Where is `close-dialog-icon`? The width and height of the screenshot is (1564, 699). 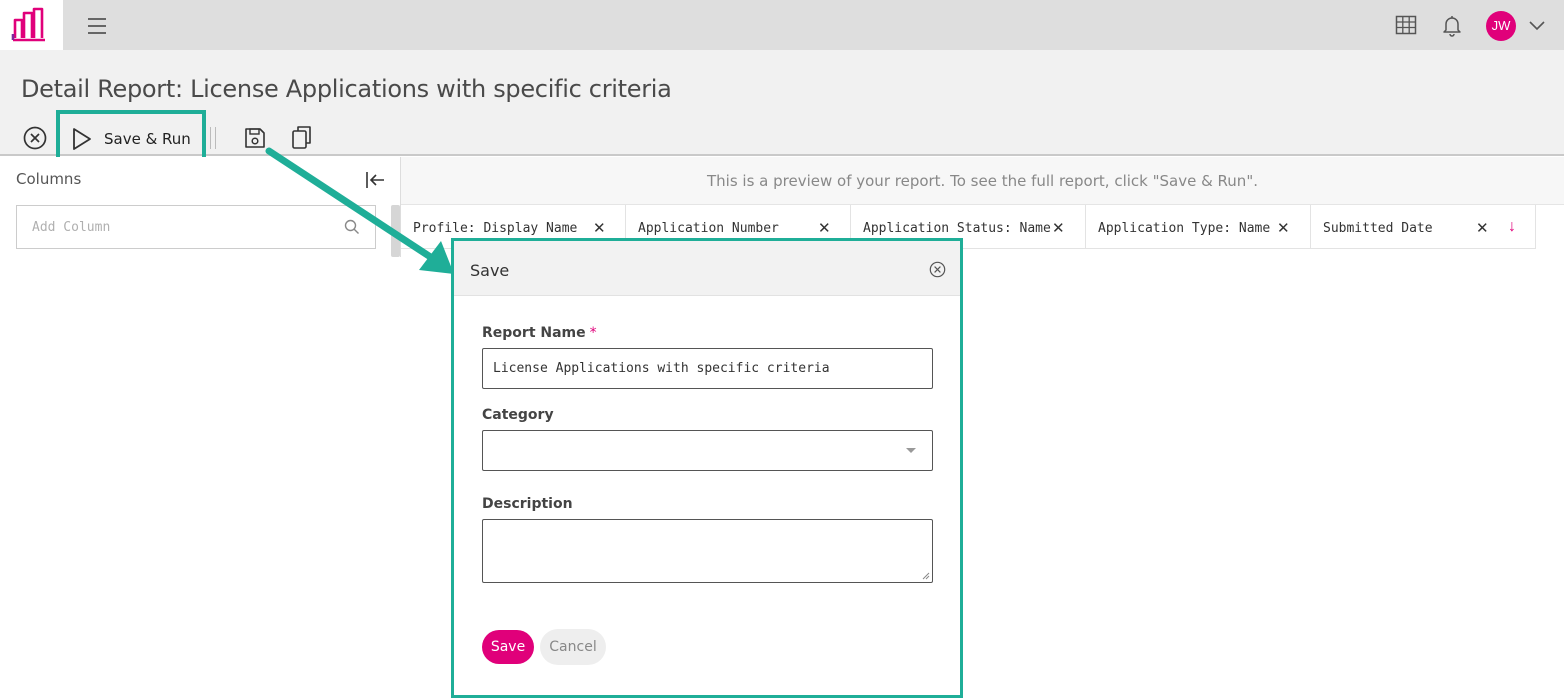 close-dialog-icon is located at coordinates (937, 269).